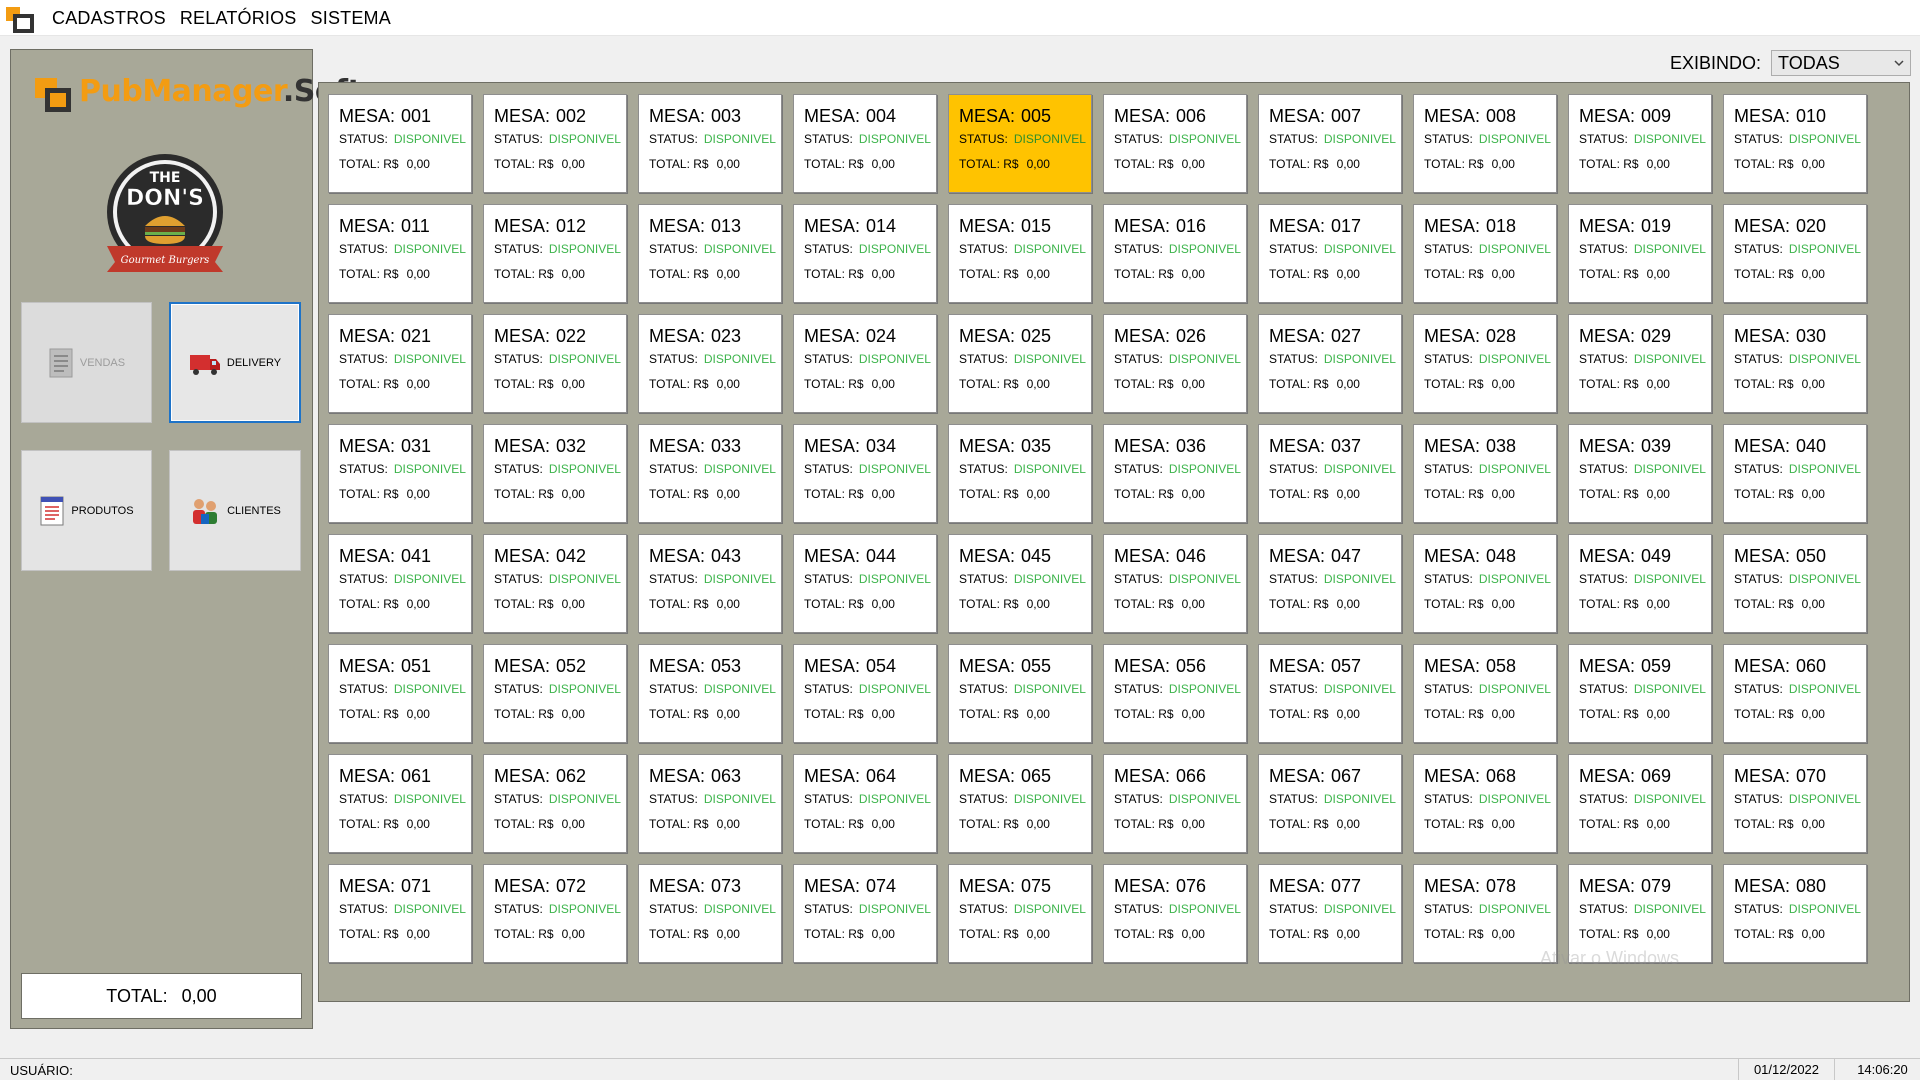  What do you see at coordinates (1640, 363) in the screenshot?
I see `table-card: MESA: 029 STATUS: DISPONIVEL TOTAL: R$ 0,00` at bounding box center [1640, 363].